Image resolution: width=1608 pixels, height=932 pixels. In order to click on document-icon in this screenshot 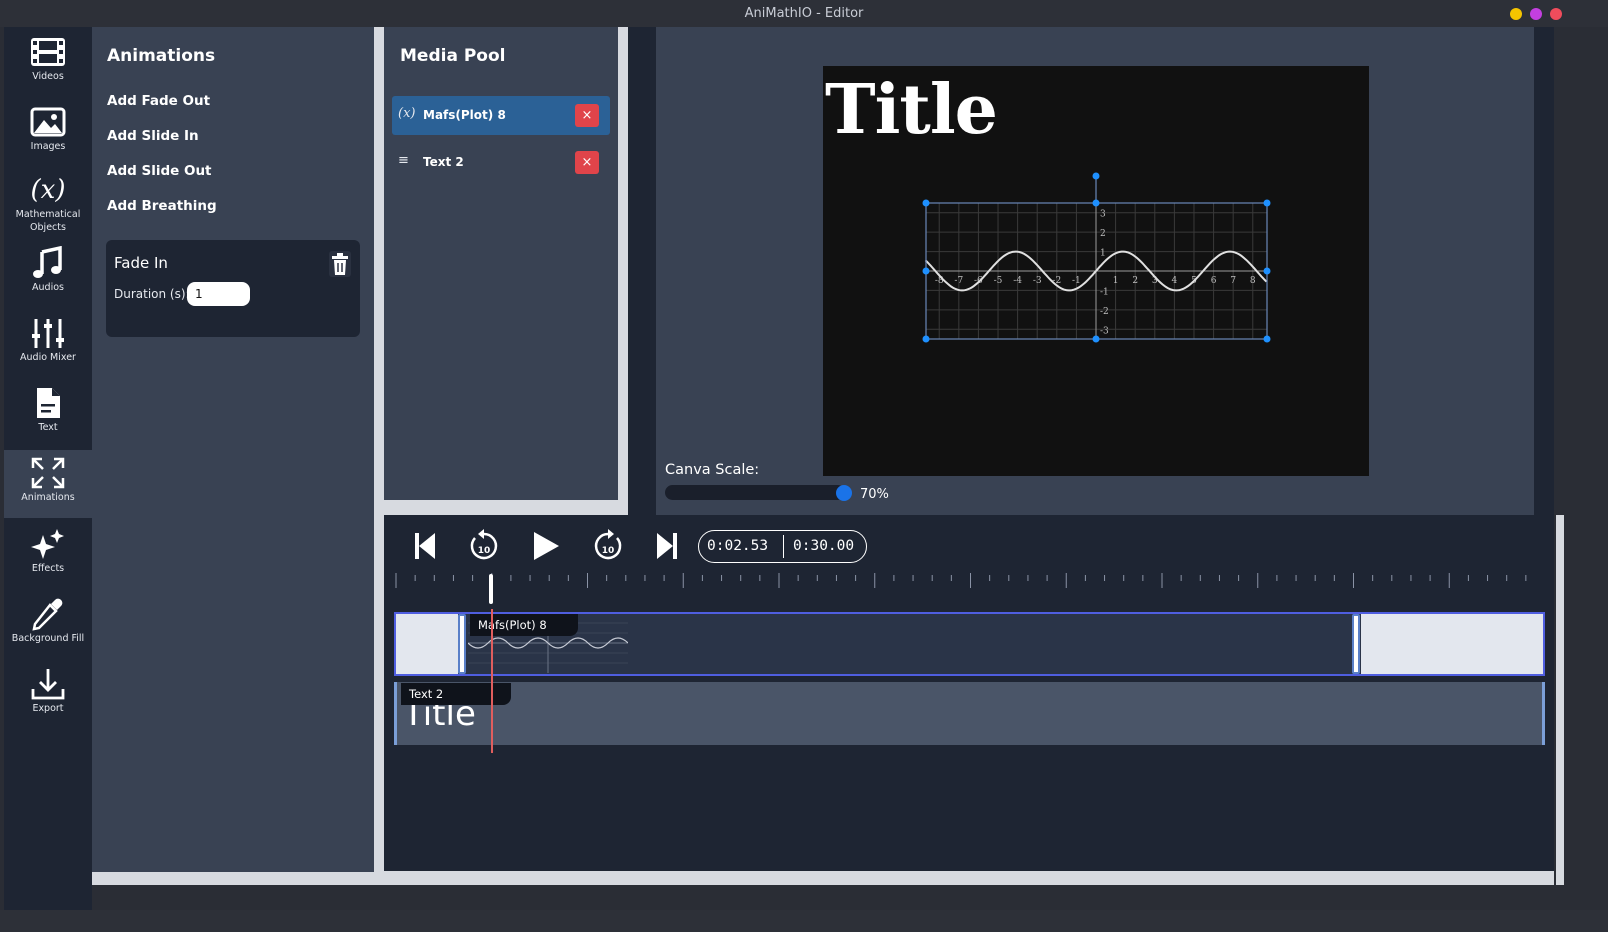, I will do `click(48, 403)`.